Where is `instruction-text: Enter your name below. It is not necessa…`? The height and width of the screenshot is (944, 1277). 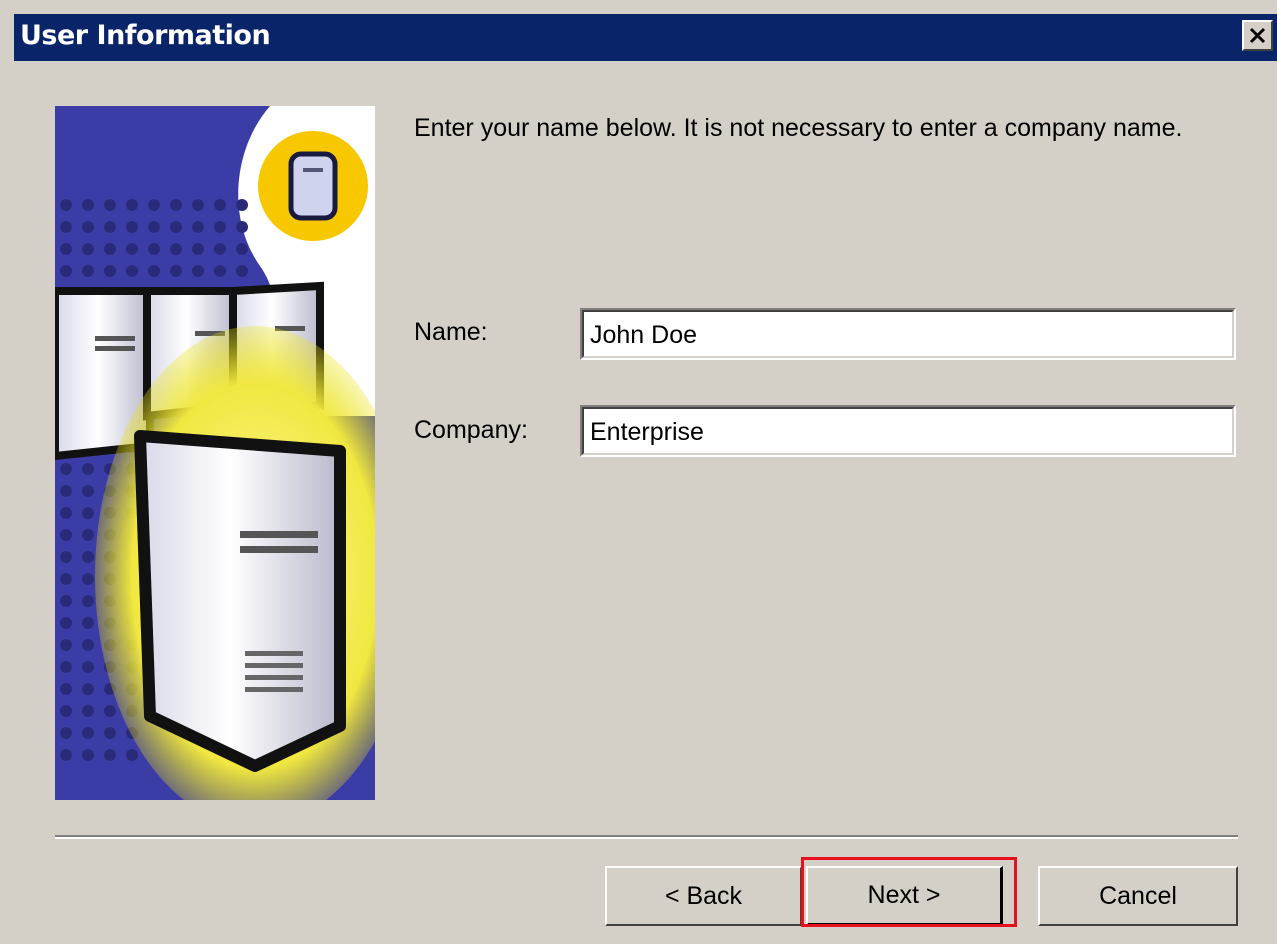 instruction-text: Enter your name below. It is not necessa… is located at coordinates (798, 128).